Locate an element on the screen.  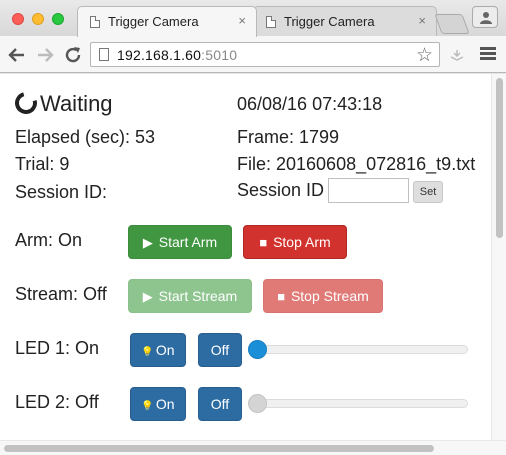
person-icon is located at coordinates (486, 18).